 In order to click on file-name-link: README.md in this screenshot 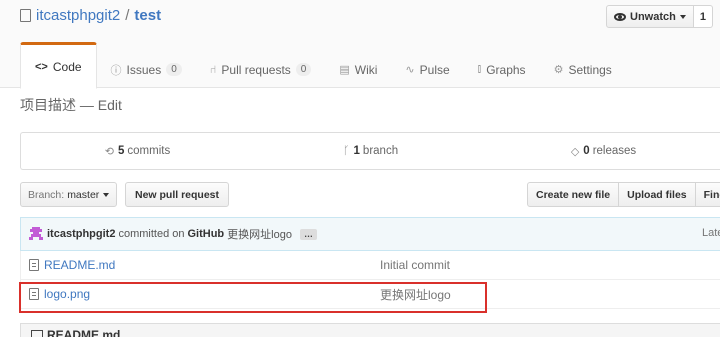, I will do `click(212, 265)`.